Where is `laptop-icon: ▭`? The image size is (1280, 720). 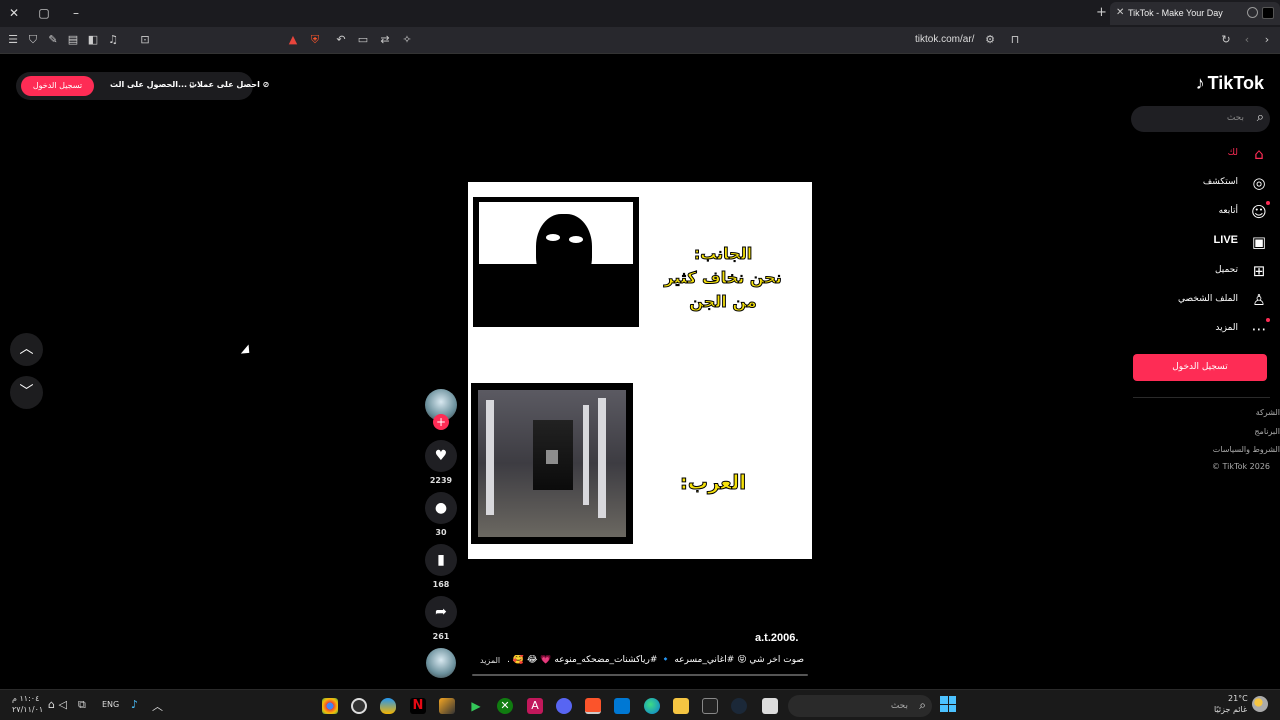 laptop-icon: ▭ is located at coordinates (363, 40).